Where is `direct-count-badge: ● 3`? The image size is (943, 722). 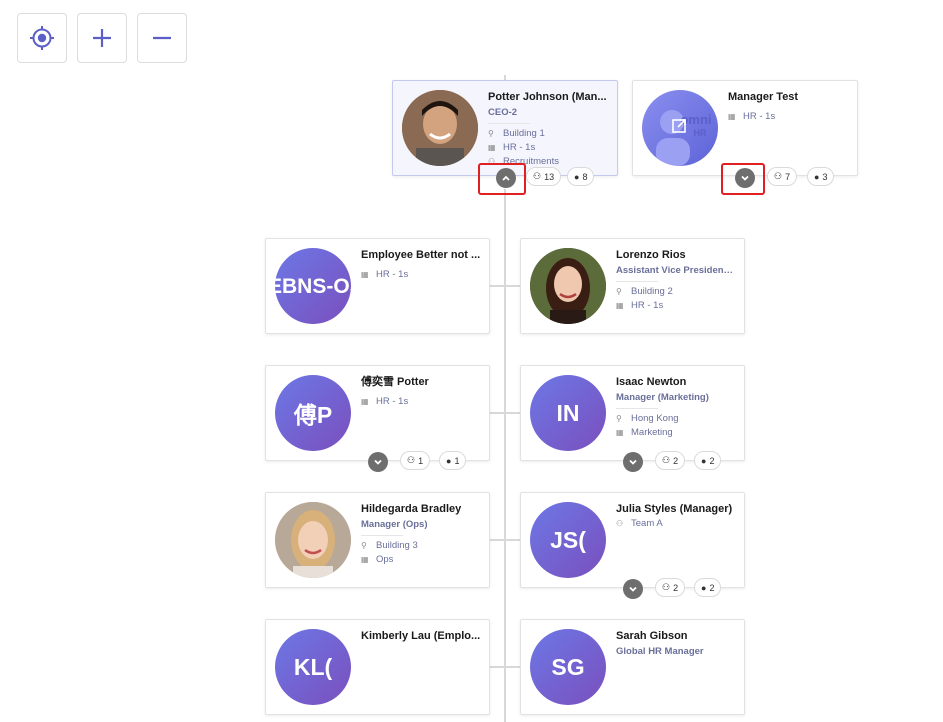 direct-count-badge: ● 3 is located at coordinates (821, 176).